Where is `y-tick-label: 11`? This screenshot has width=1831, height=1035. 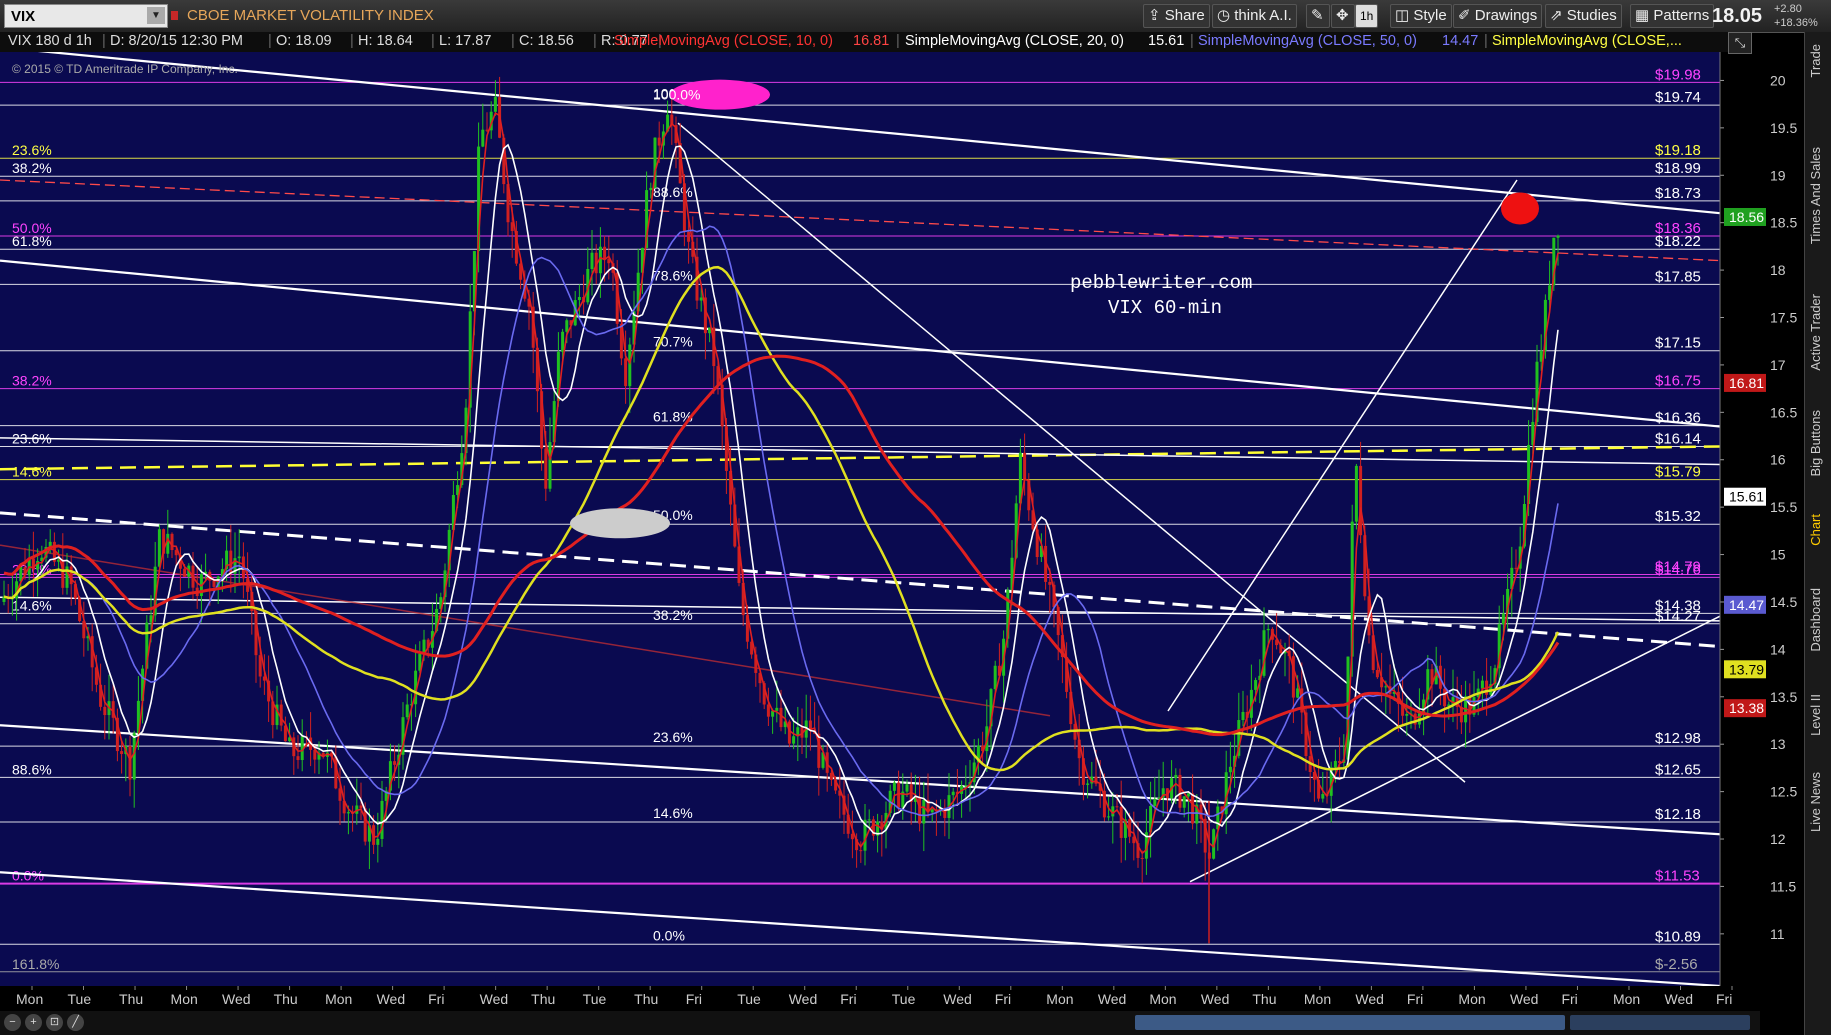
y-tick-label: 11 is located at coordinates (1777, 934).